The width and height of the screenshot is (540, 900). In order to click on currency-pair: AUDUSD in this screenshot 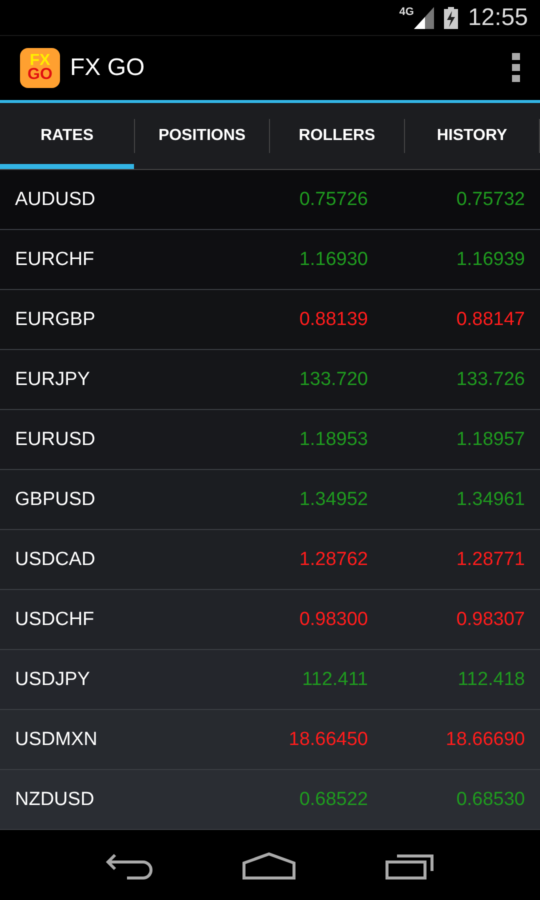, I will do `click(113, 199)`.